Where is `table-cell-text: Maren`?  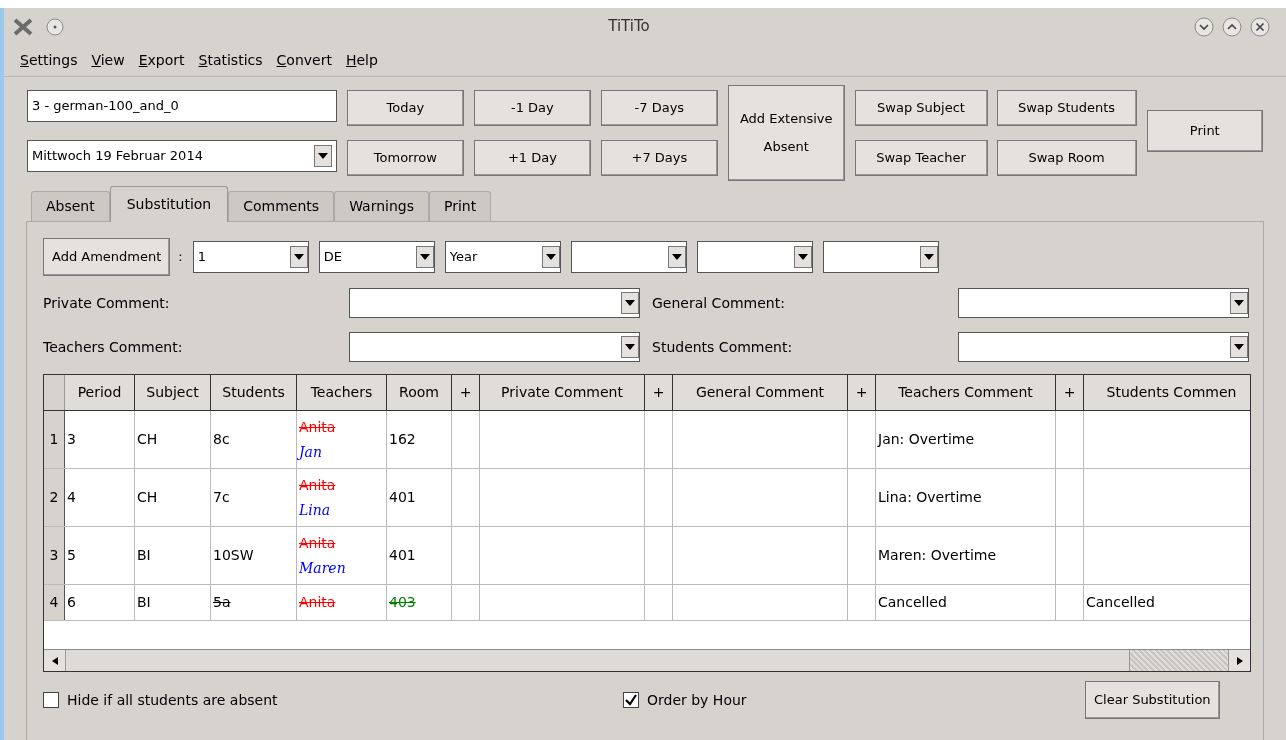
table-cell-text: Maren is located at coordinates (323, 568).